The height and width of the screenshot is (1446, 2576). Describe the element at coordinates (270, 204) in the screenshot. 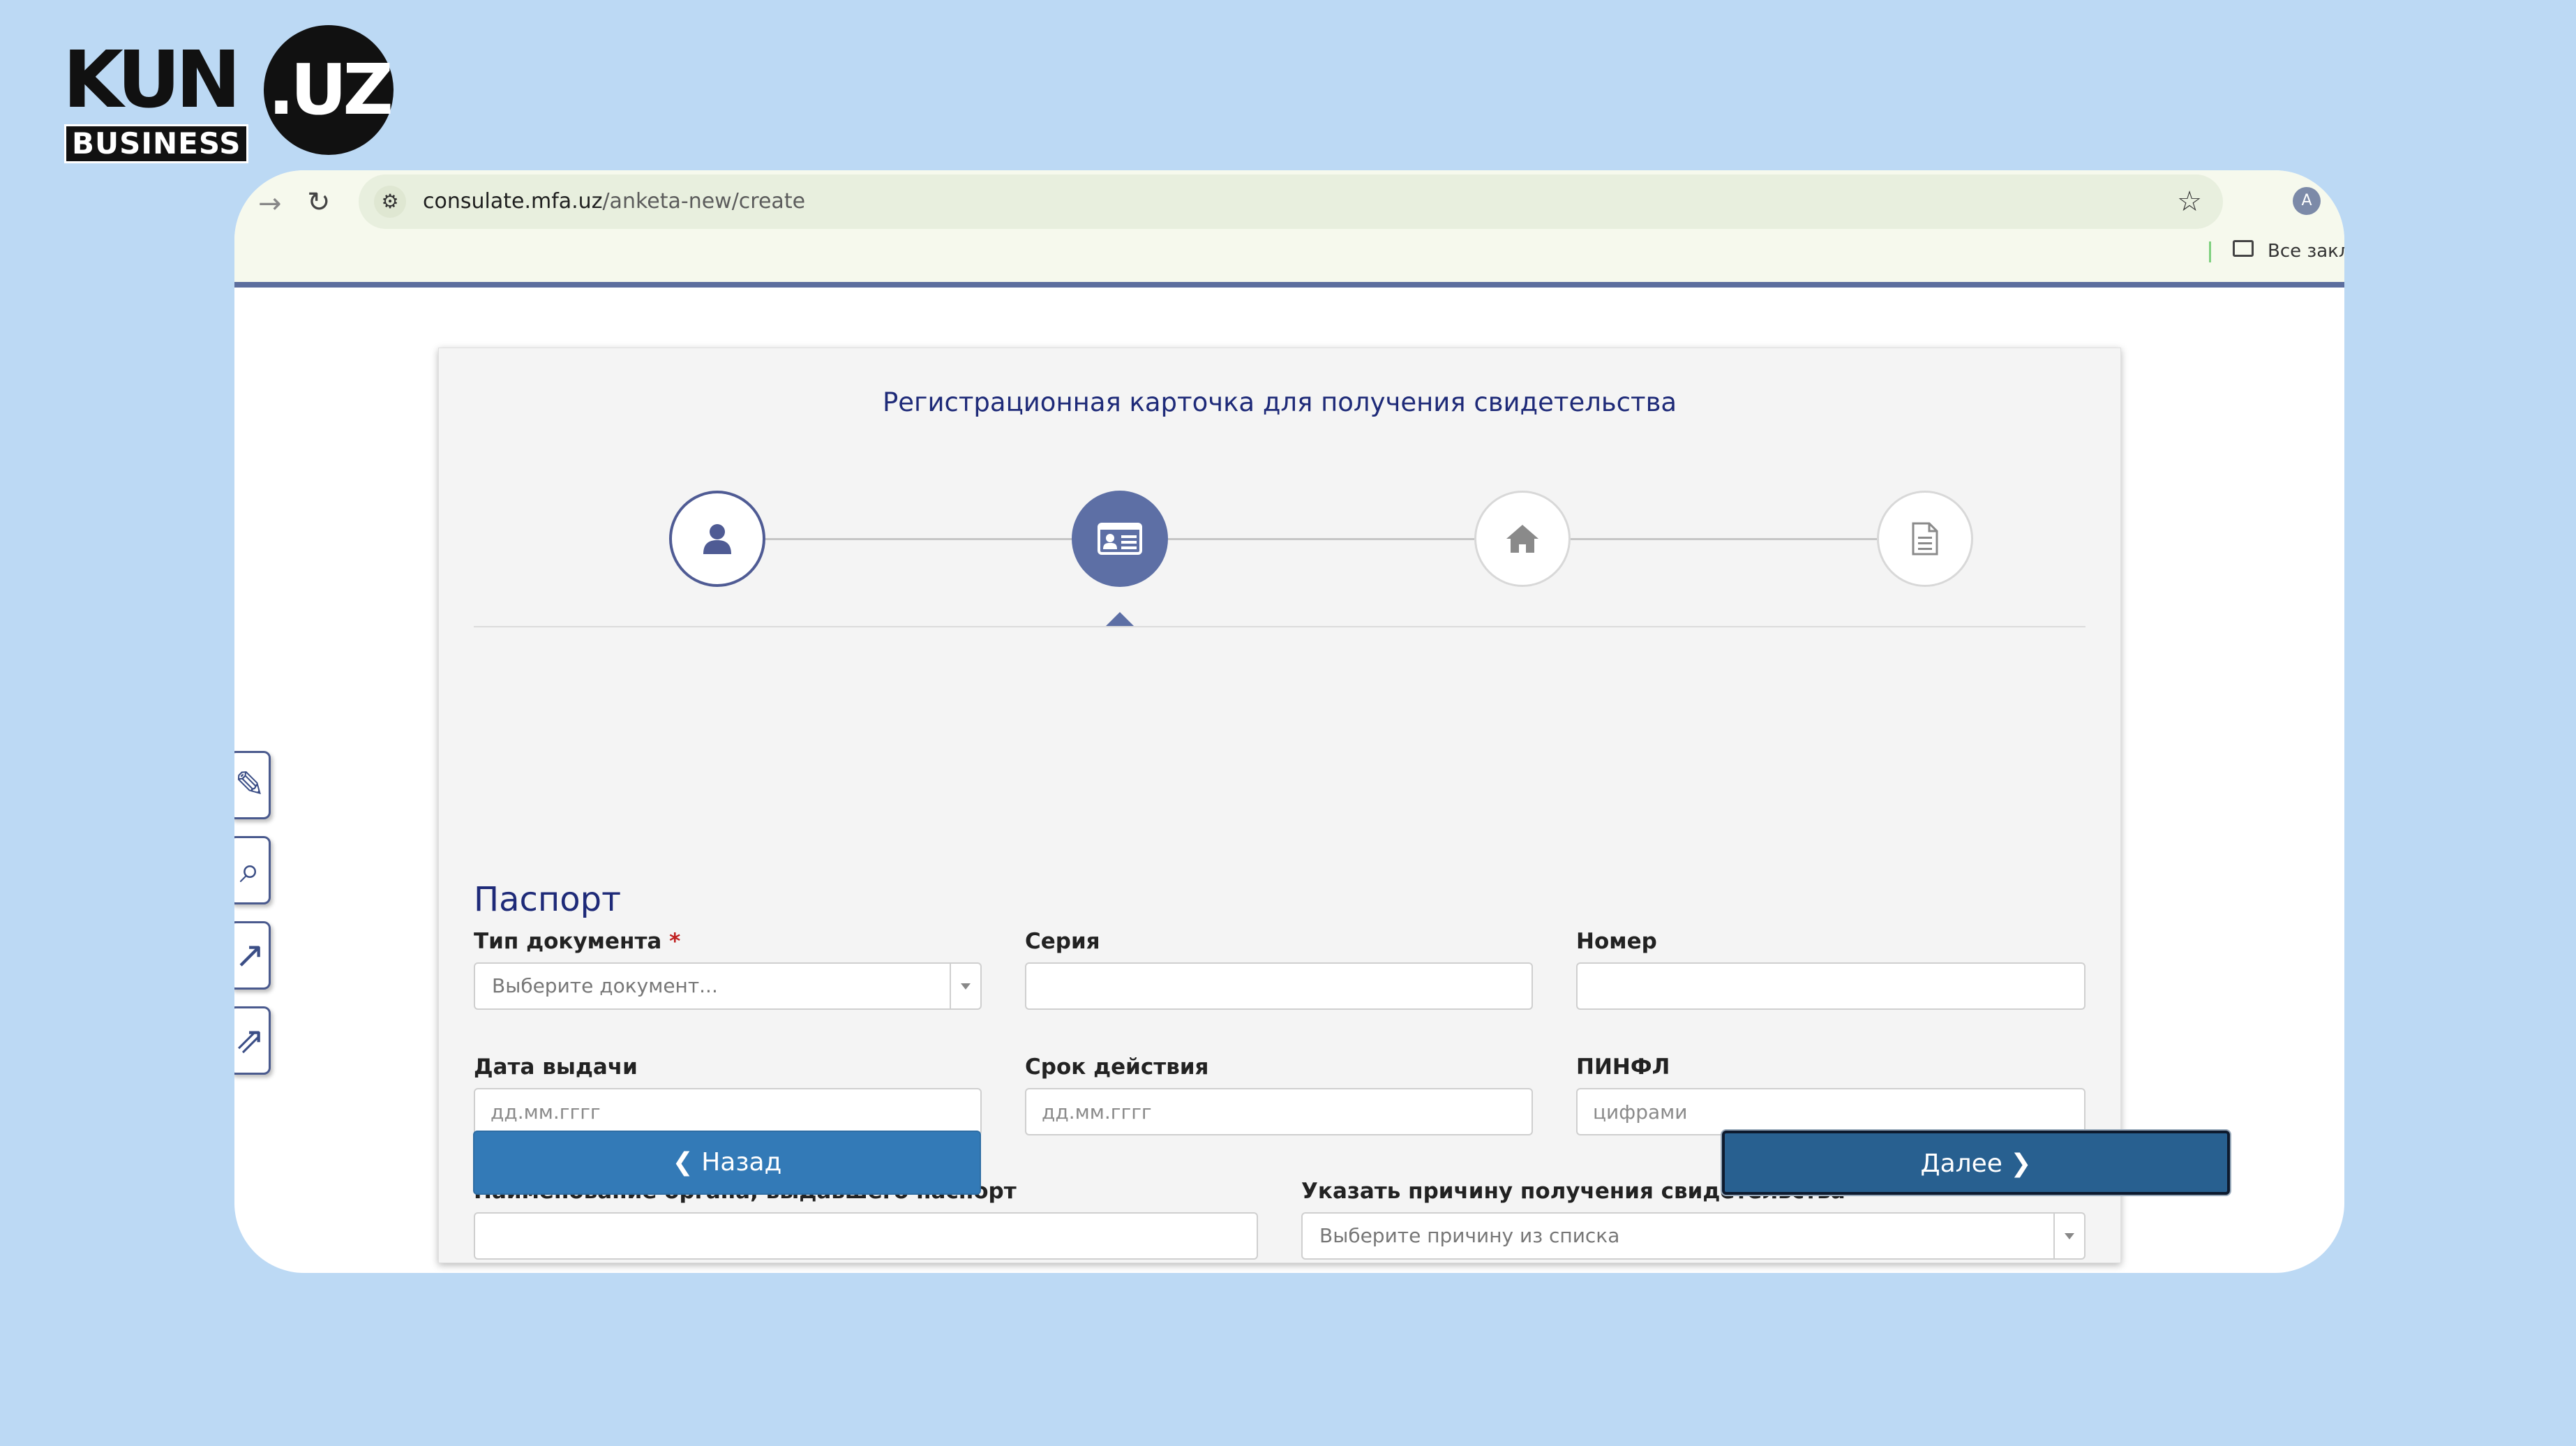

I see `forward-icon: →` at that location.